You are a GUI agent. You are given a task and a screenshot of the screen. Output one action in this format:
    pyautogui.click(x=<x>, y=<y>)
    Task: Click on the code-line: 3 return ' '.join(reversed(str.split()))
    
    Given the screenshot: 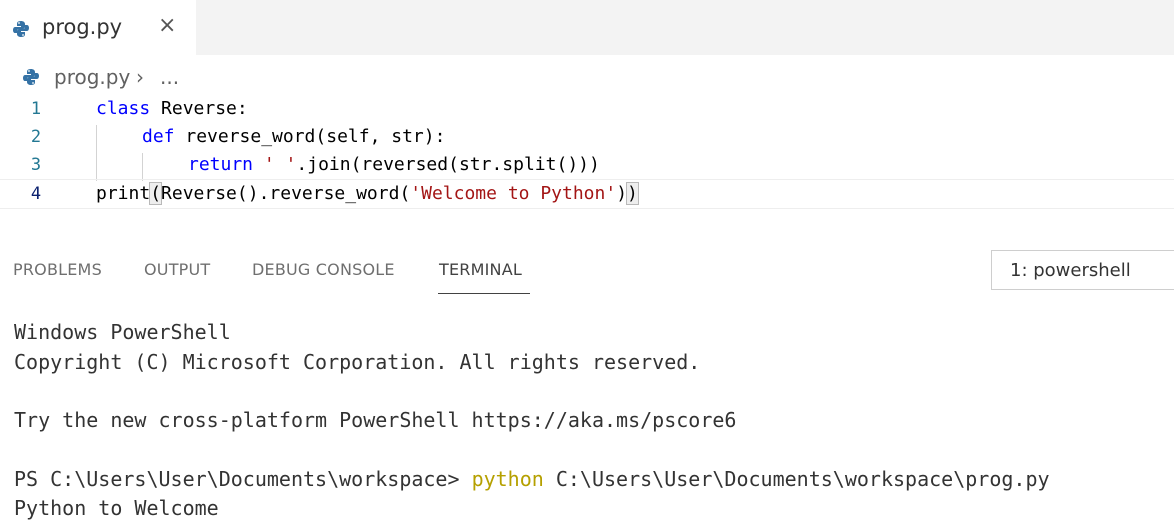 What is the action you would take?
    pyautogui.click(x=587, y=165)
    